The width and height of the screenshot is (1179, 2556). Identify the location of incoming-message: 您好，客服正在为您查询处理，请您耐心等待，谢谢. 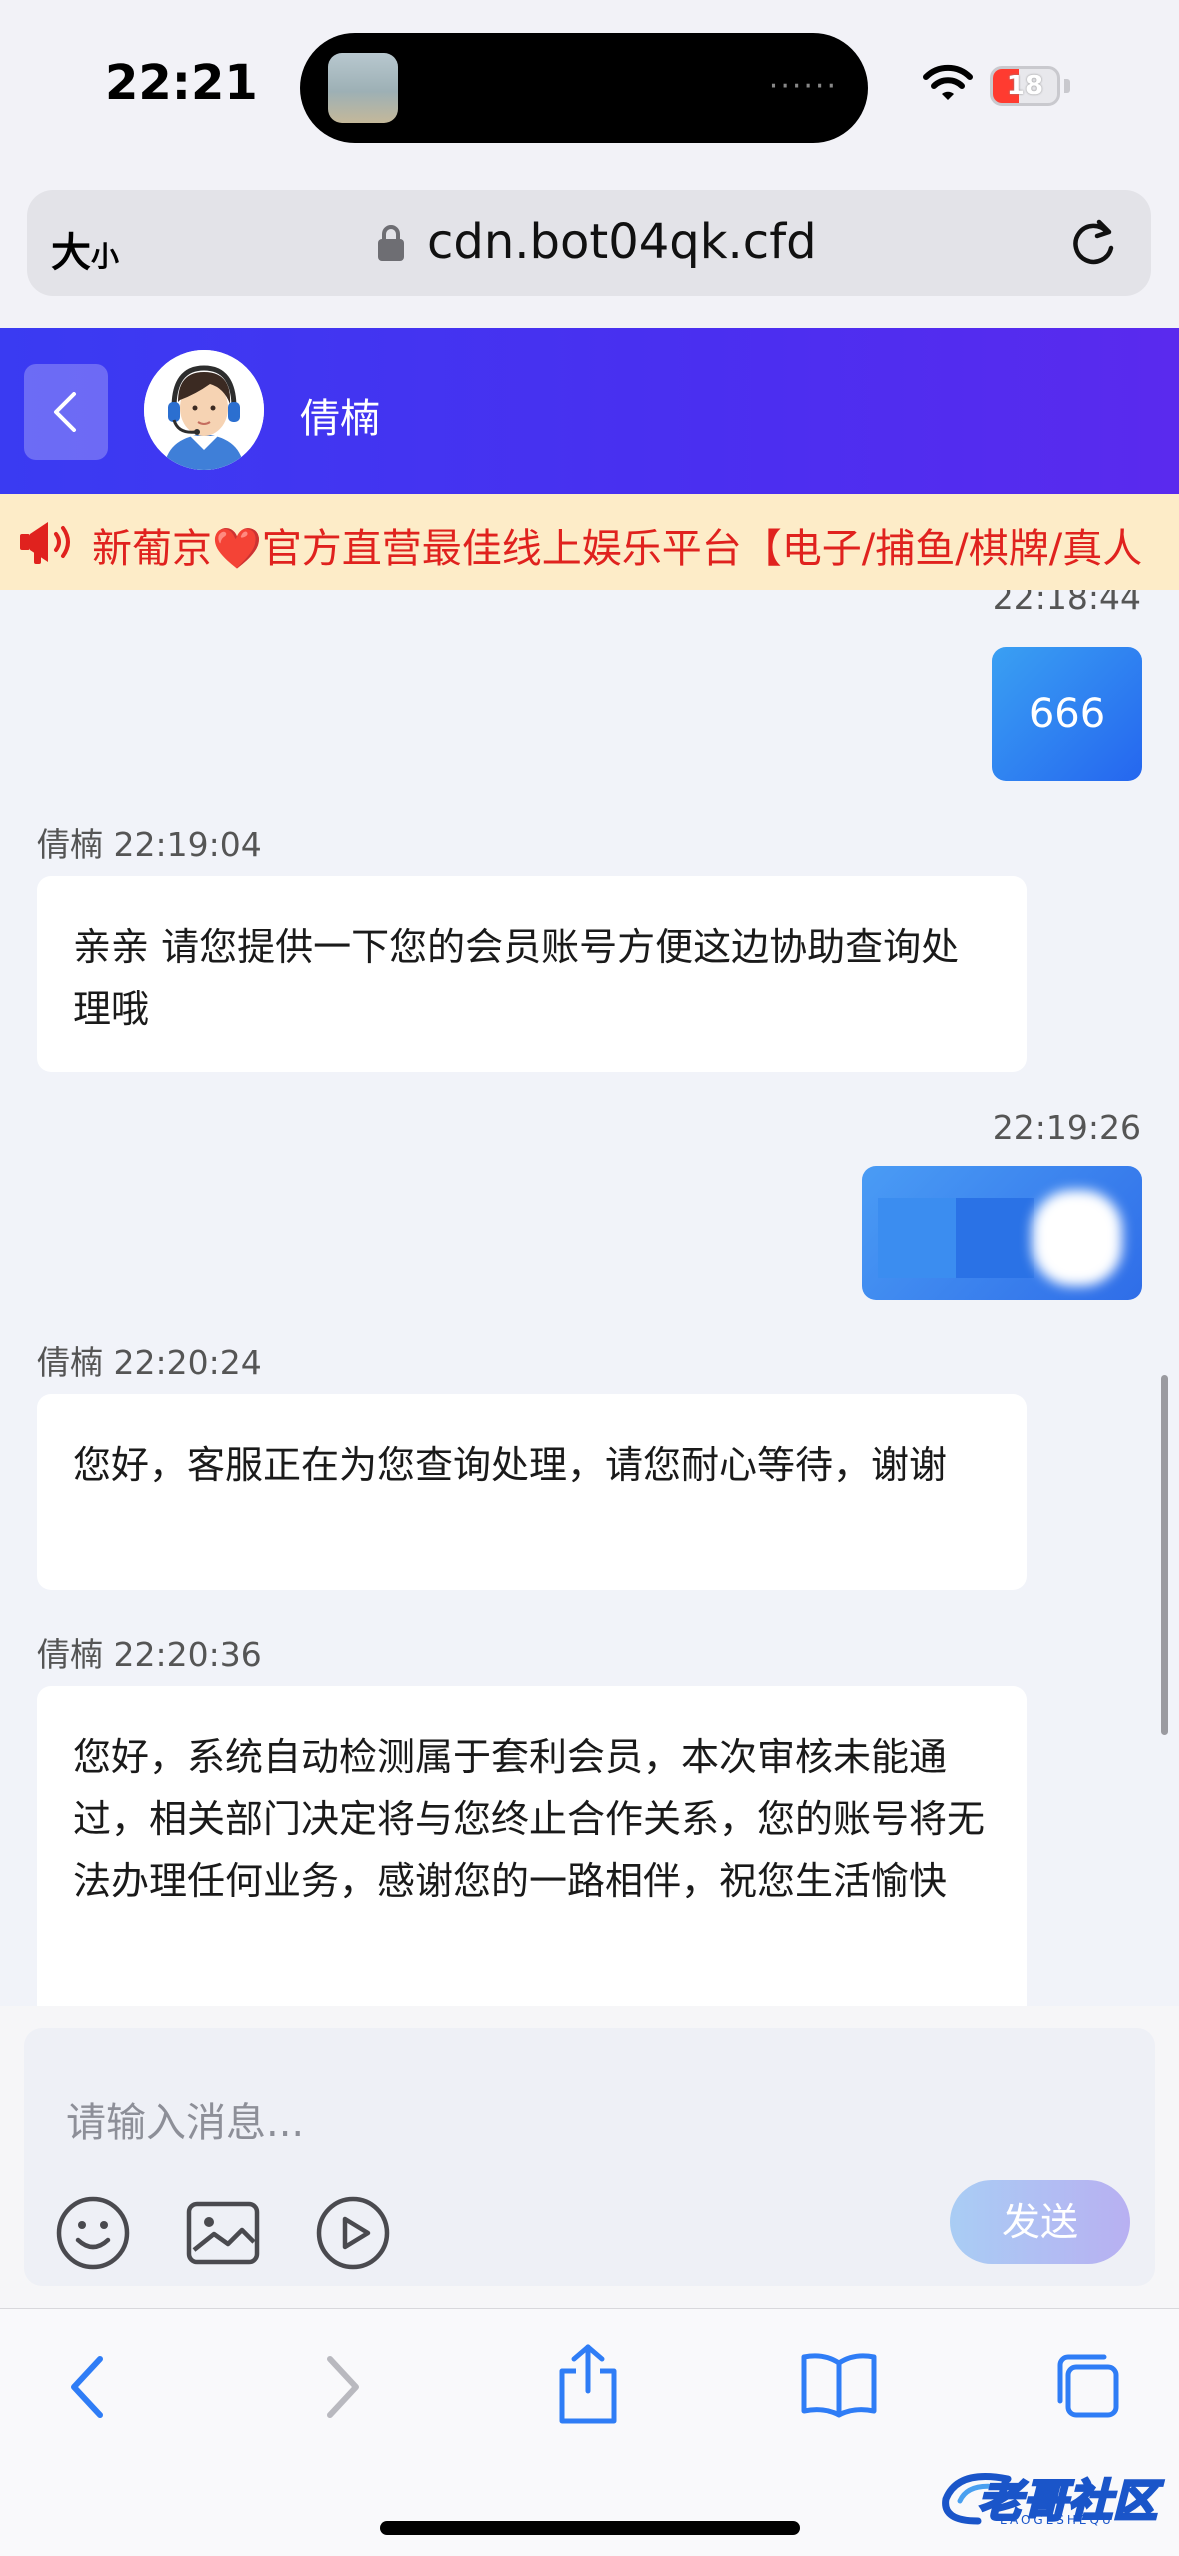
(532, 1492).